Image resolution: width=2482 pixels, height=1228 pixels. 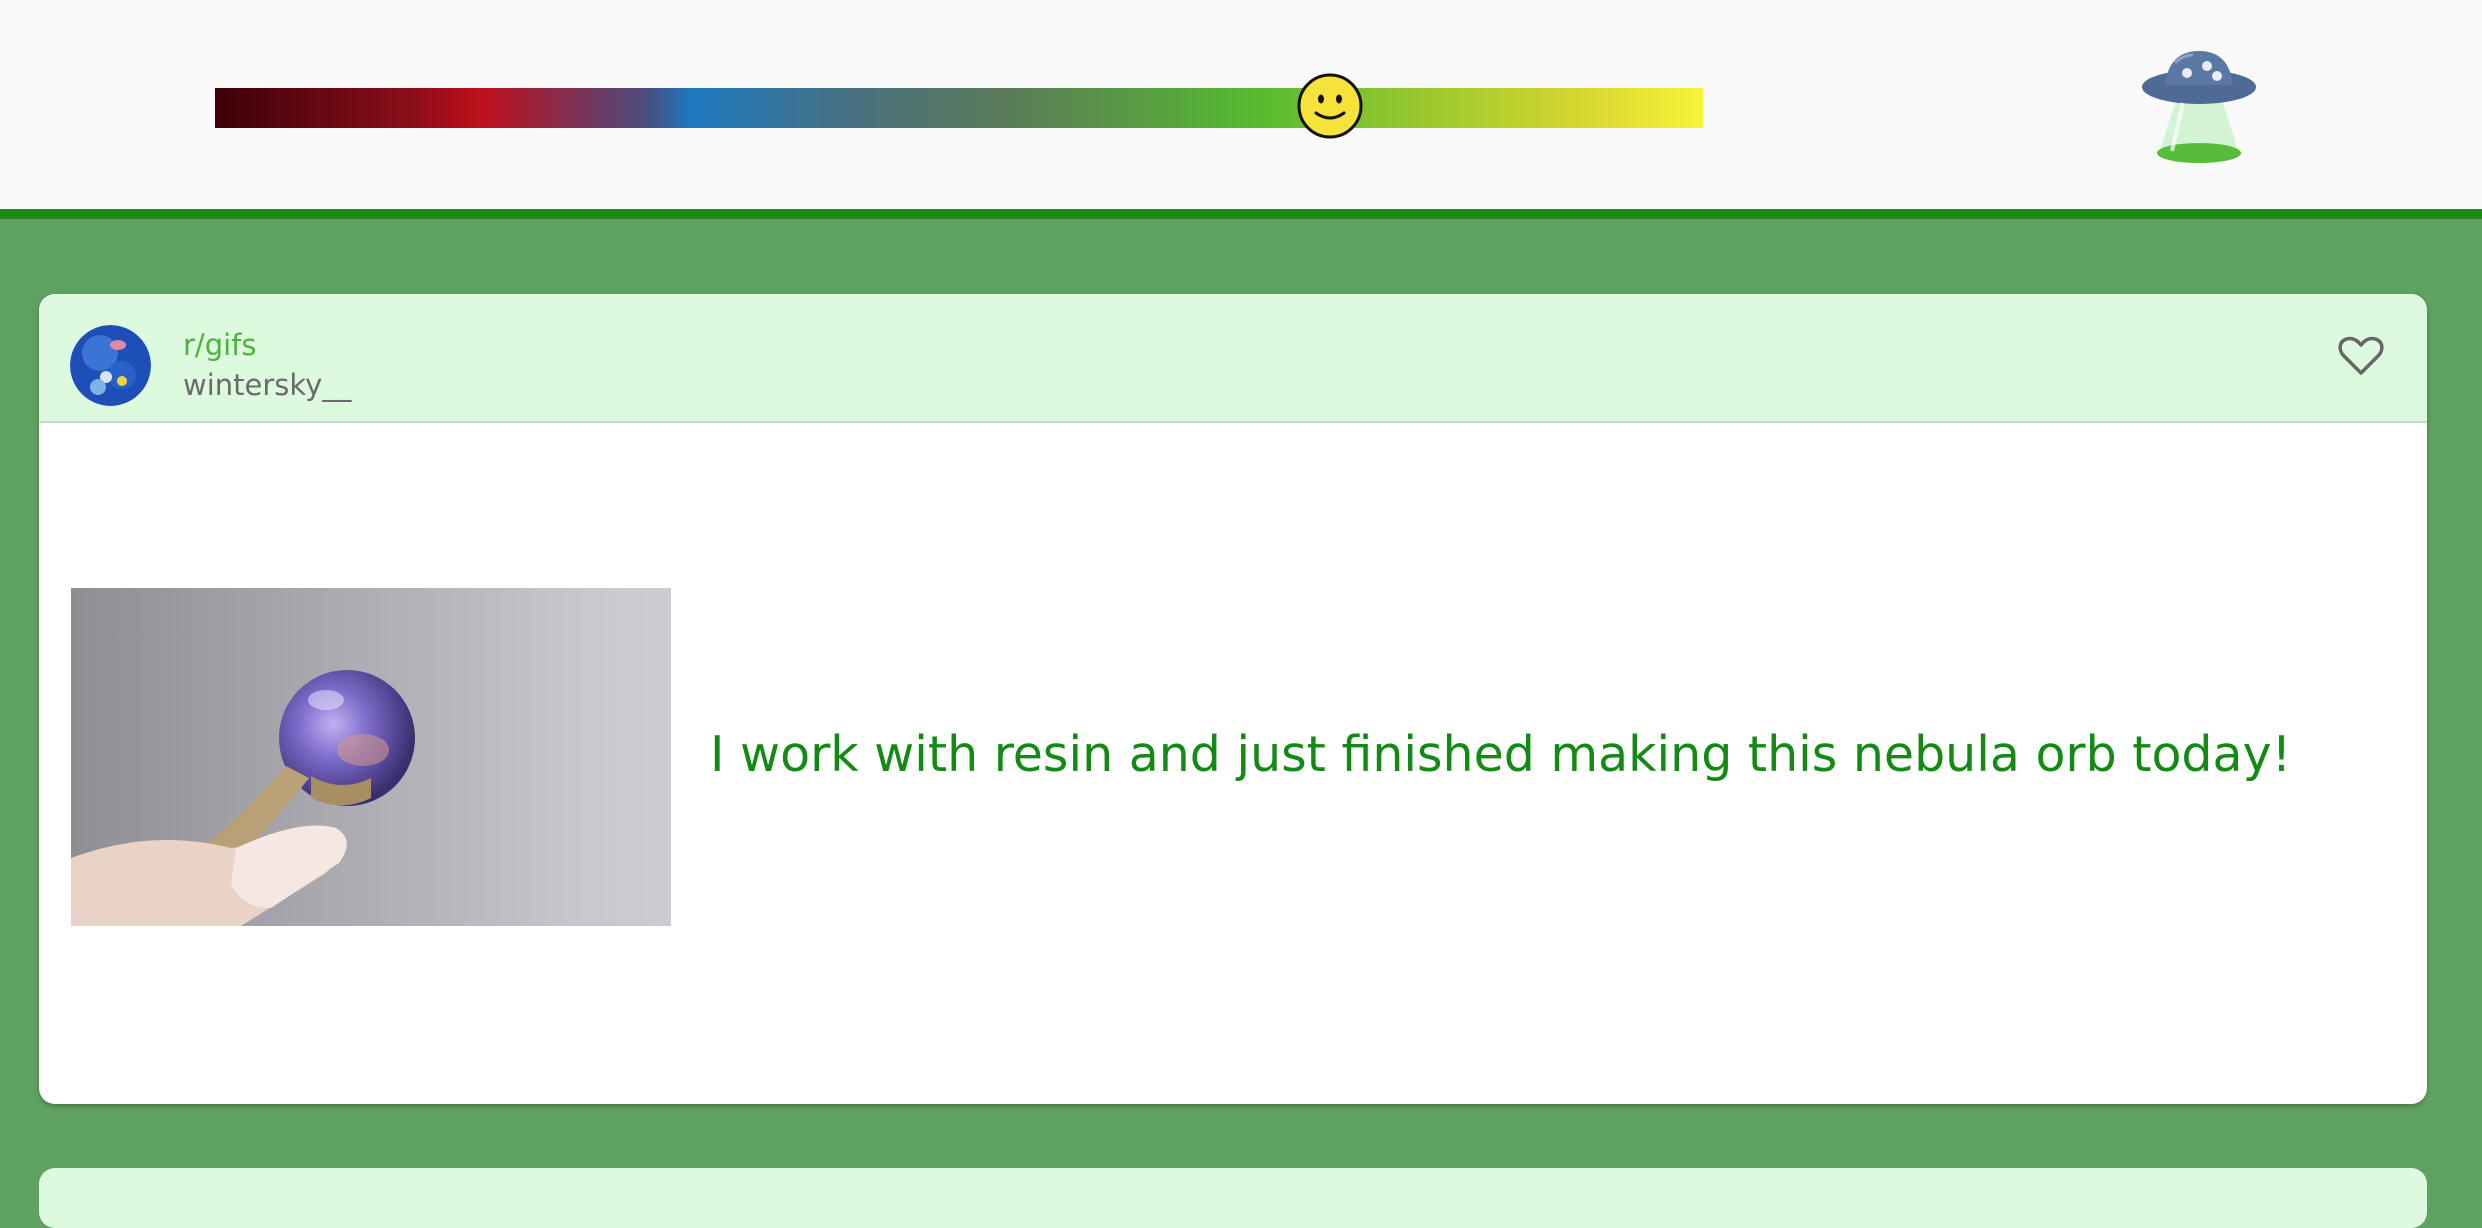 I want to click on heart-outline-icon, so click(x=2361, y=356).